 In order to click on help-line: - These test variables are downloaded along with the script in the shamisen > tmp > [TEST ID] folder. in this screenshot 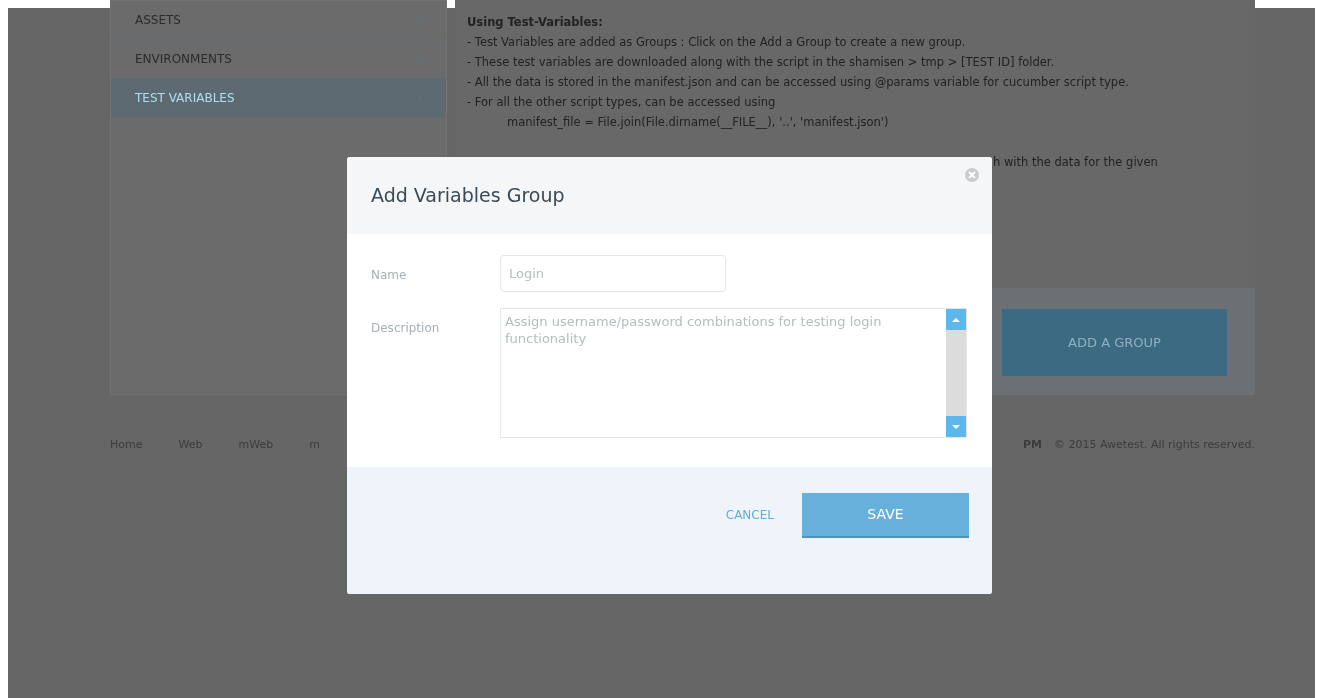, I will do `click(761, 62)`.